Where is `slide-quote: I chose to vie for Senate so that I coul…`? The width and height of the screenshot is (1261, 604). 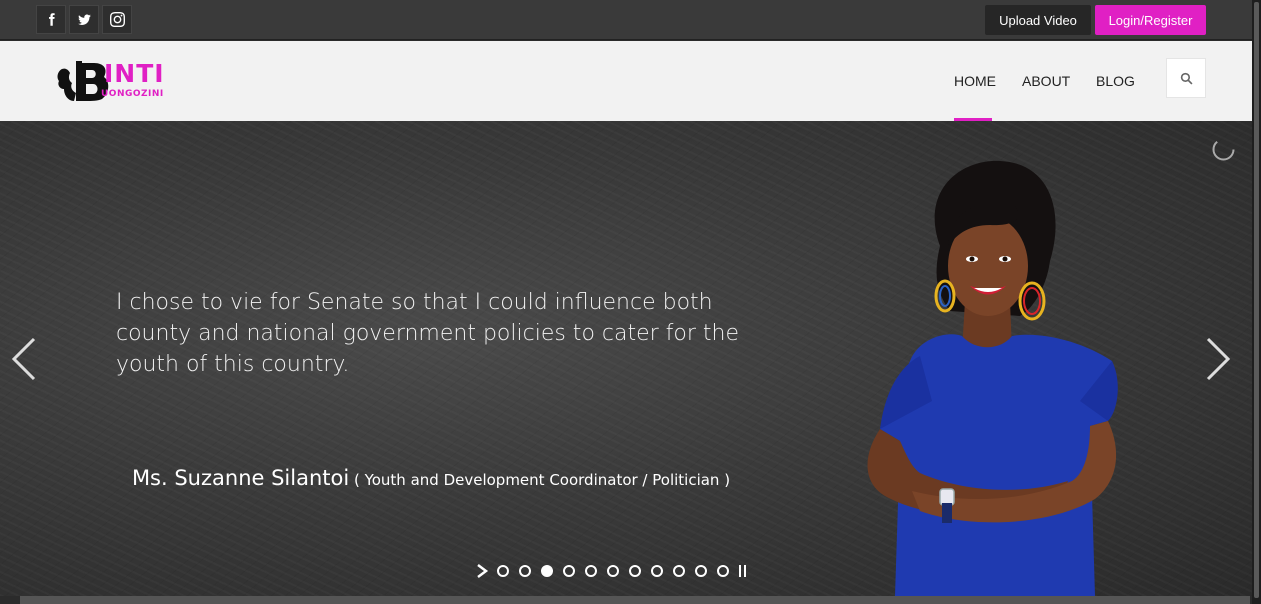
slide-quote: I chose to vie for Senate so that I coul… is located at coordinates (428, 333).